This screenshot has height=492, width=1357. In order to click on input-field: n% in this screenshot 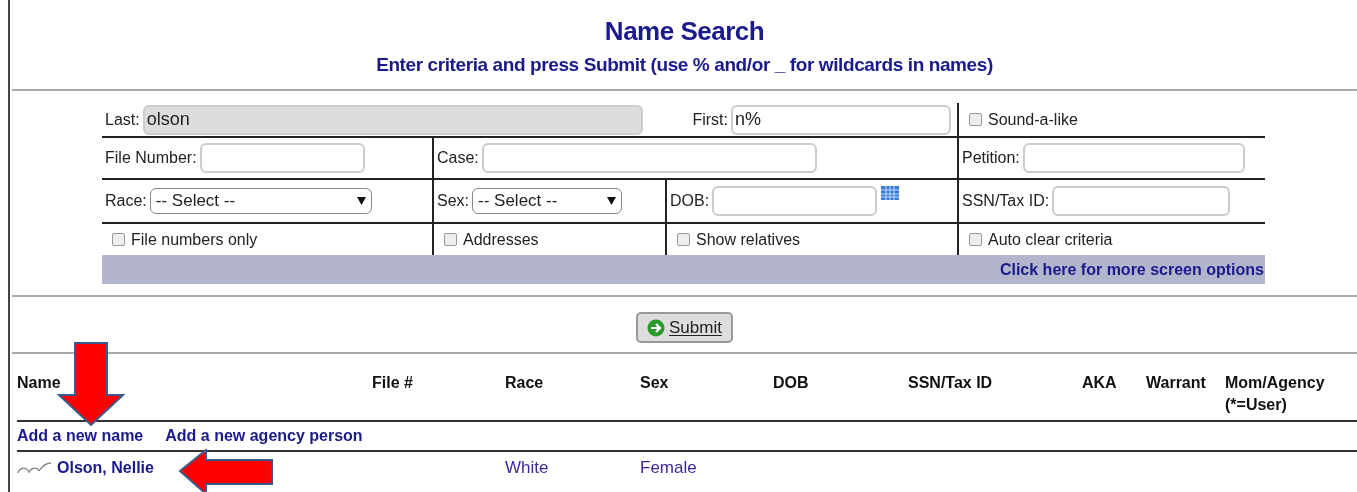, I will do `click(841, 119)`.